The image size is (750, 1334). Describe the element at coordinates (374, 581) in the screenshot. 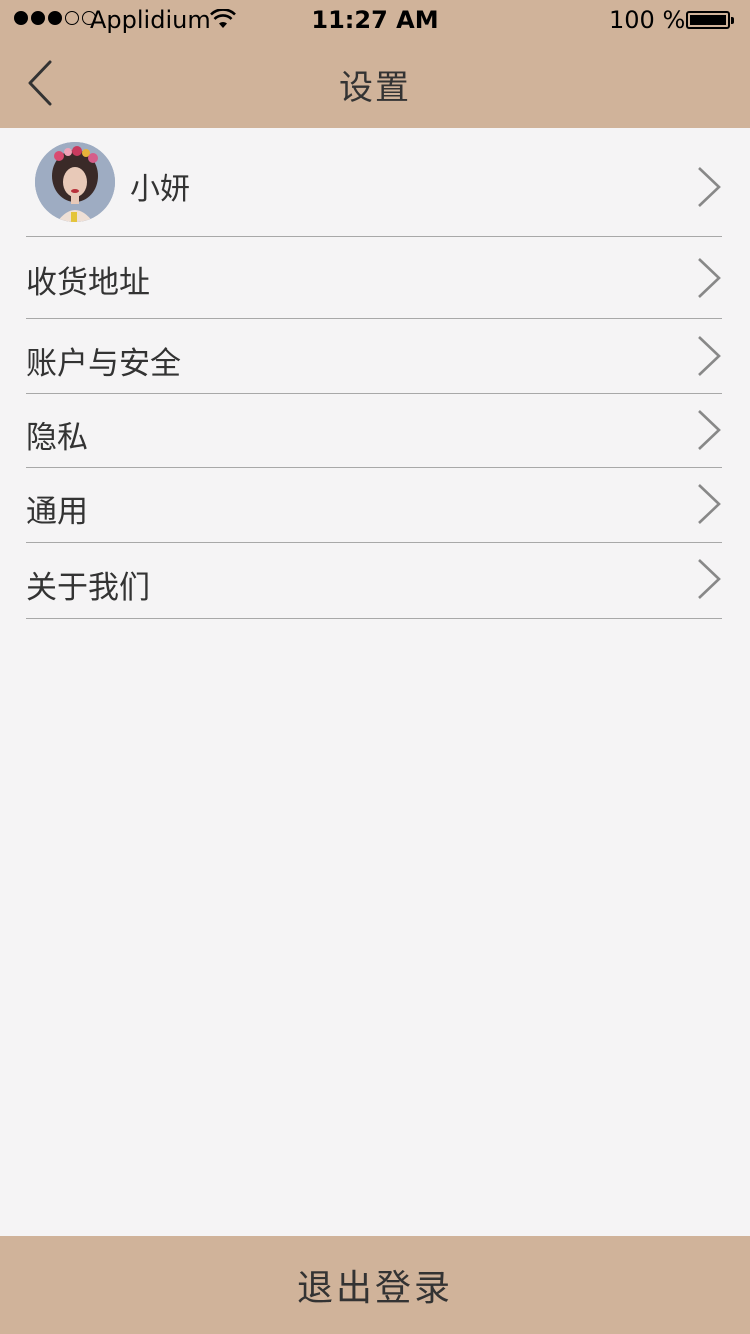

I see `menu-item-about-us: 关于我们` at that location.